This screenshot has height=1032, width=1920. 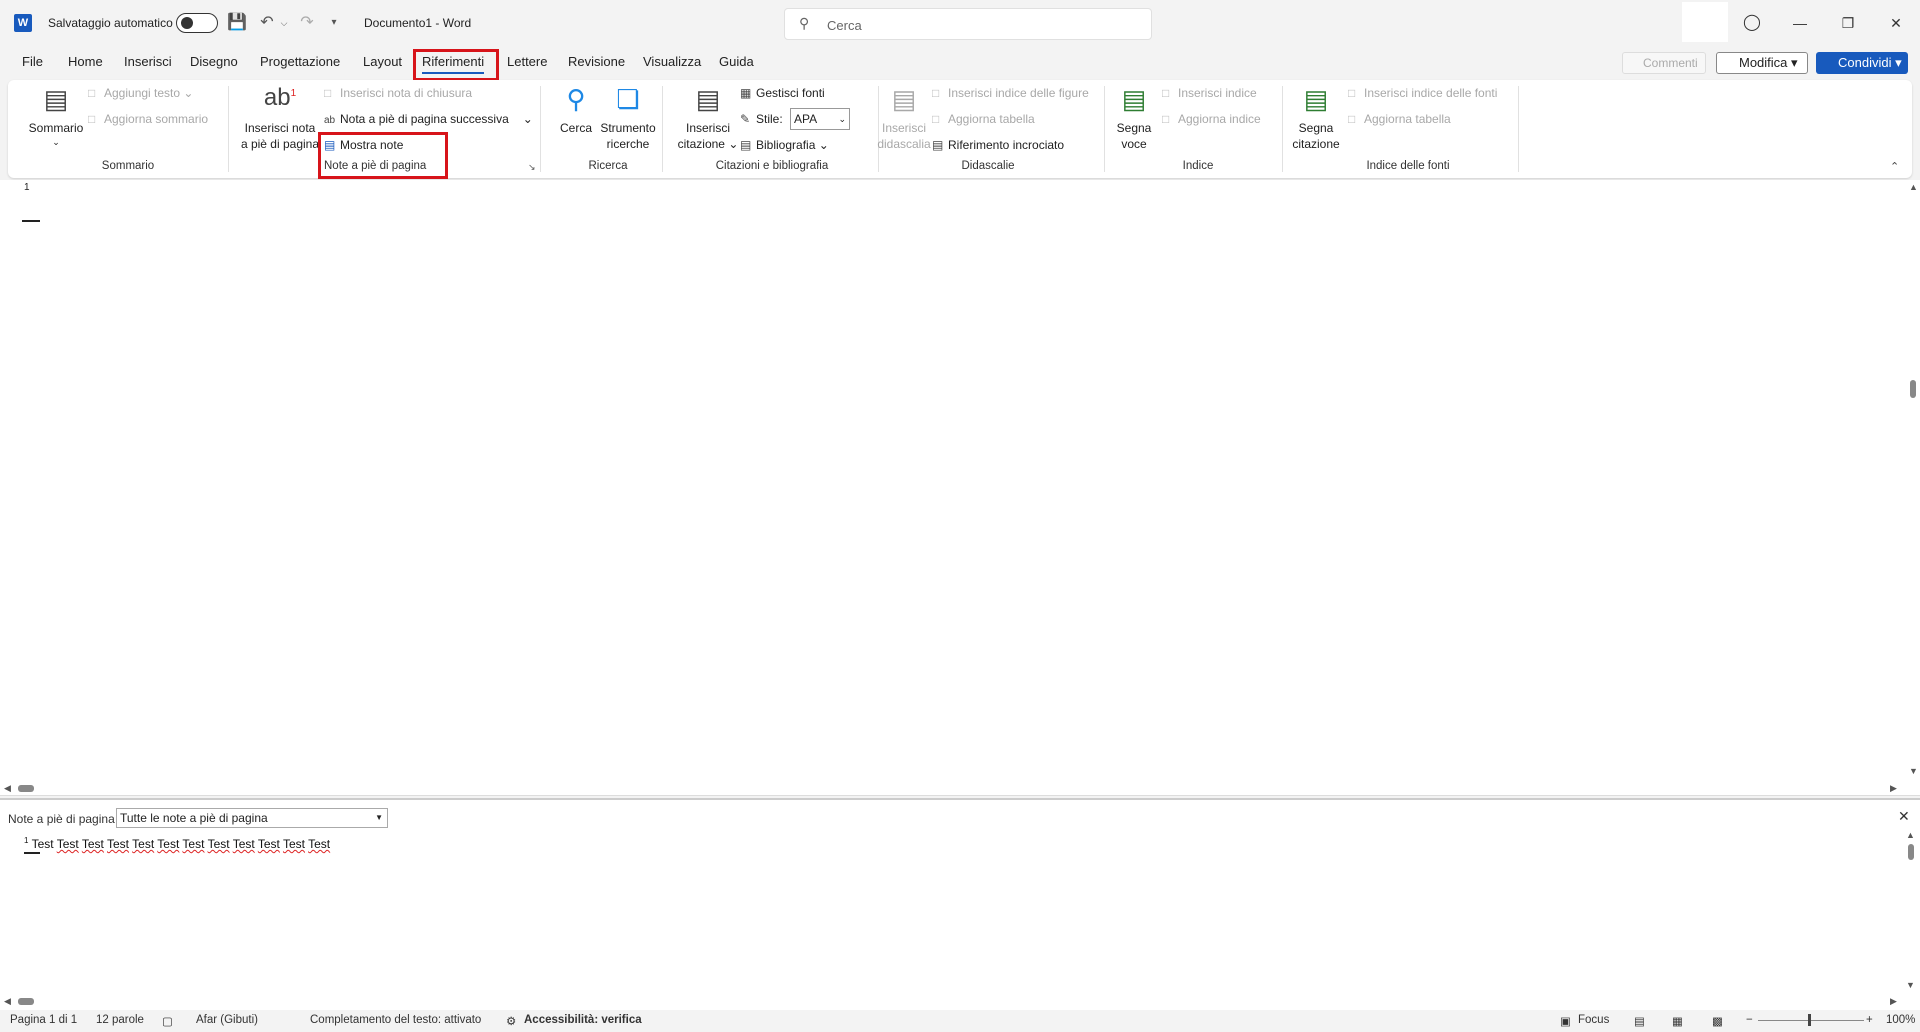 I want to click on redo-icon: ↷, so click(x=307, y=23).